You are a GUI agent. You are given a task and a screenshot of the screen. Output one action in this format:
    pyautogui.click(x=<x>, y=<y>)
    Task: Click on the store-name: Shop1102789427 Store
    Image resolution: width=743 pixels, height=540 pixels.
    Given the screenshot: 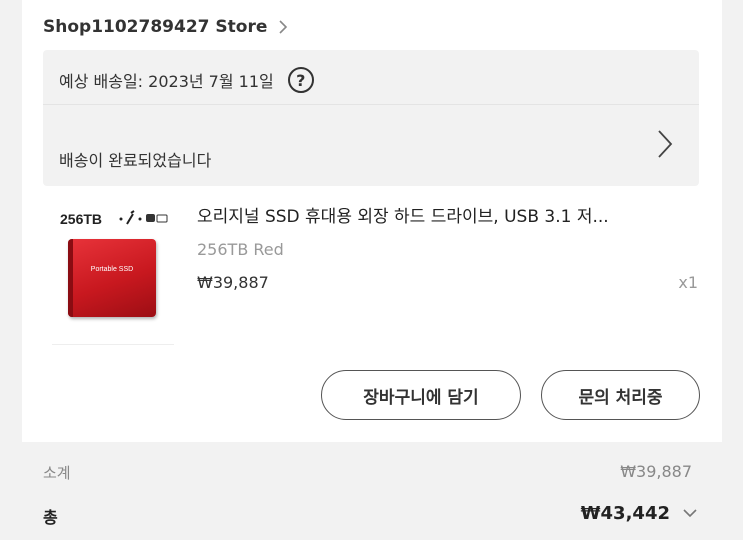 What is the action you would take?
    pyautogui.click(x=155, y=27)
    